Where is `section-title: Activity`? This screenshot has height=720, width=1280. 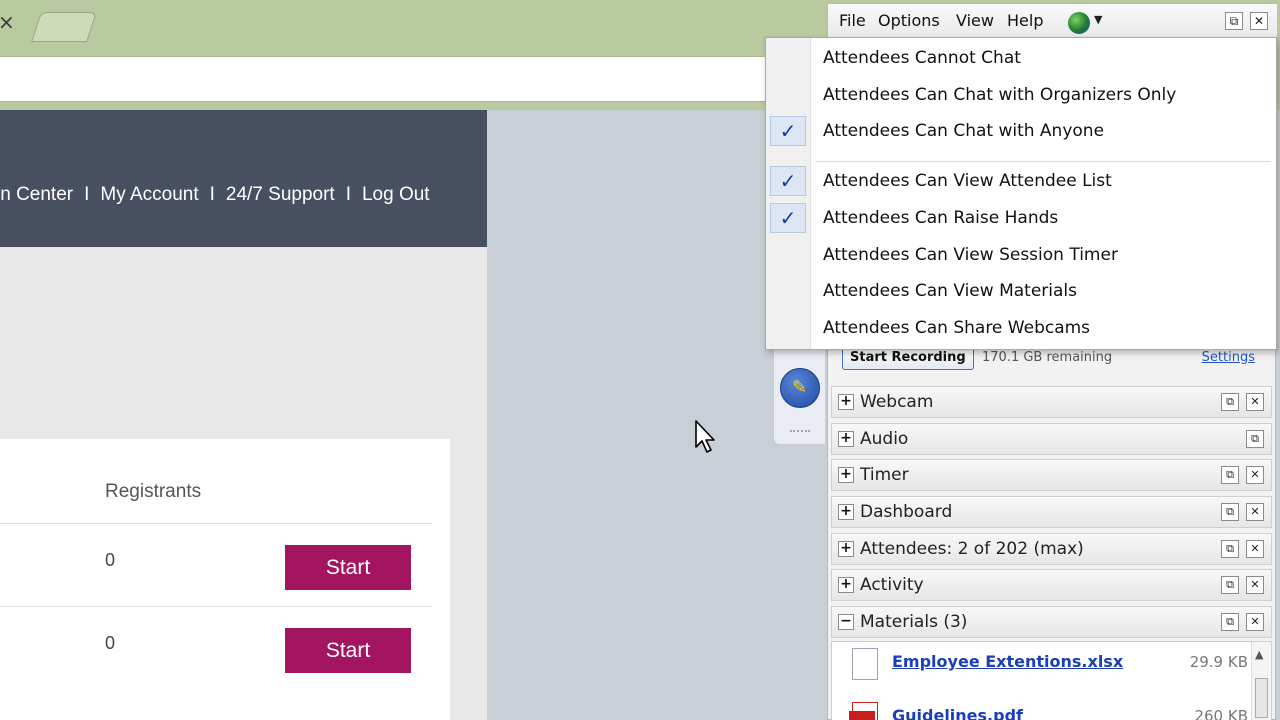 section-title: Activity is located at coordinates (892, 585).